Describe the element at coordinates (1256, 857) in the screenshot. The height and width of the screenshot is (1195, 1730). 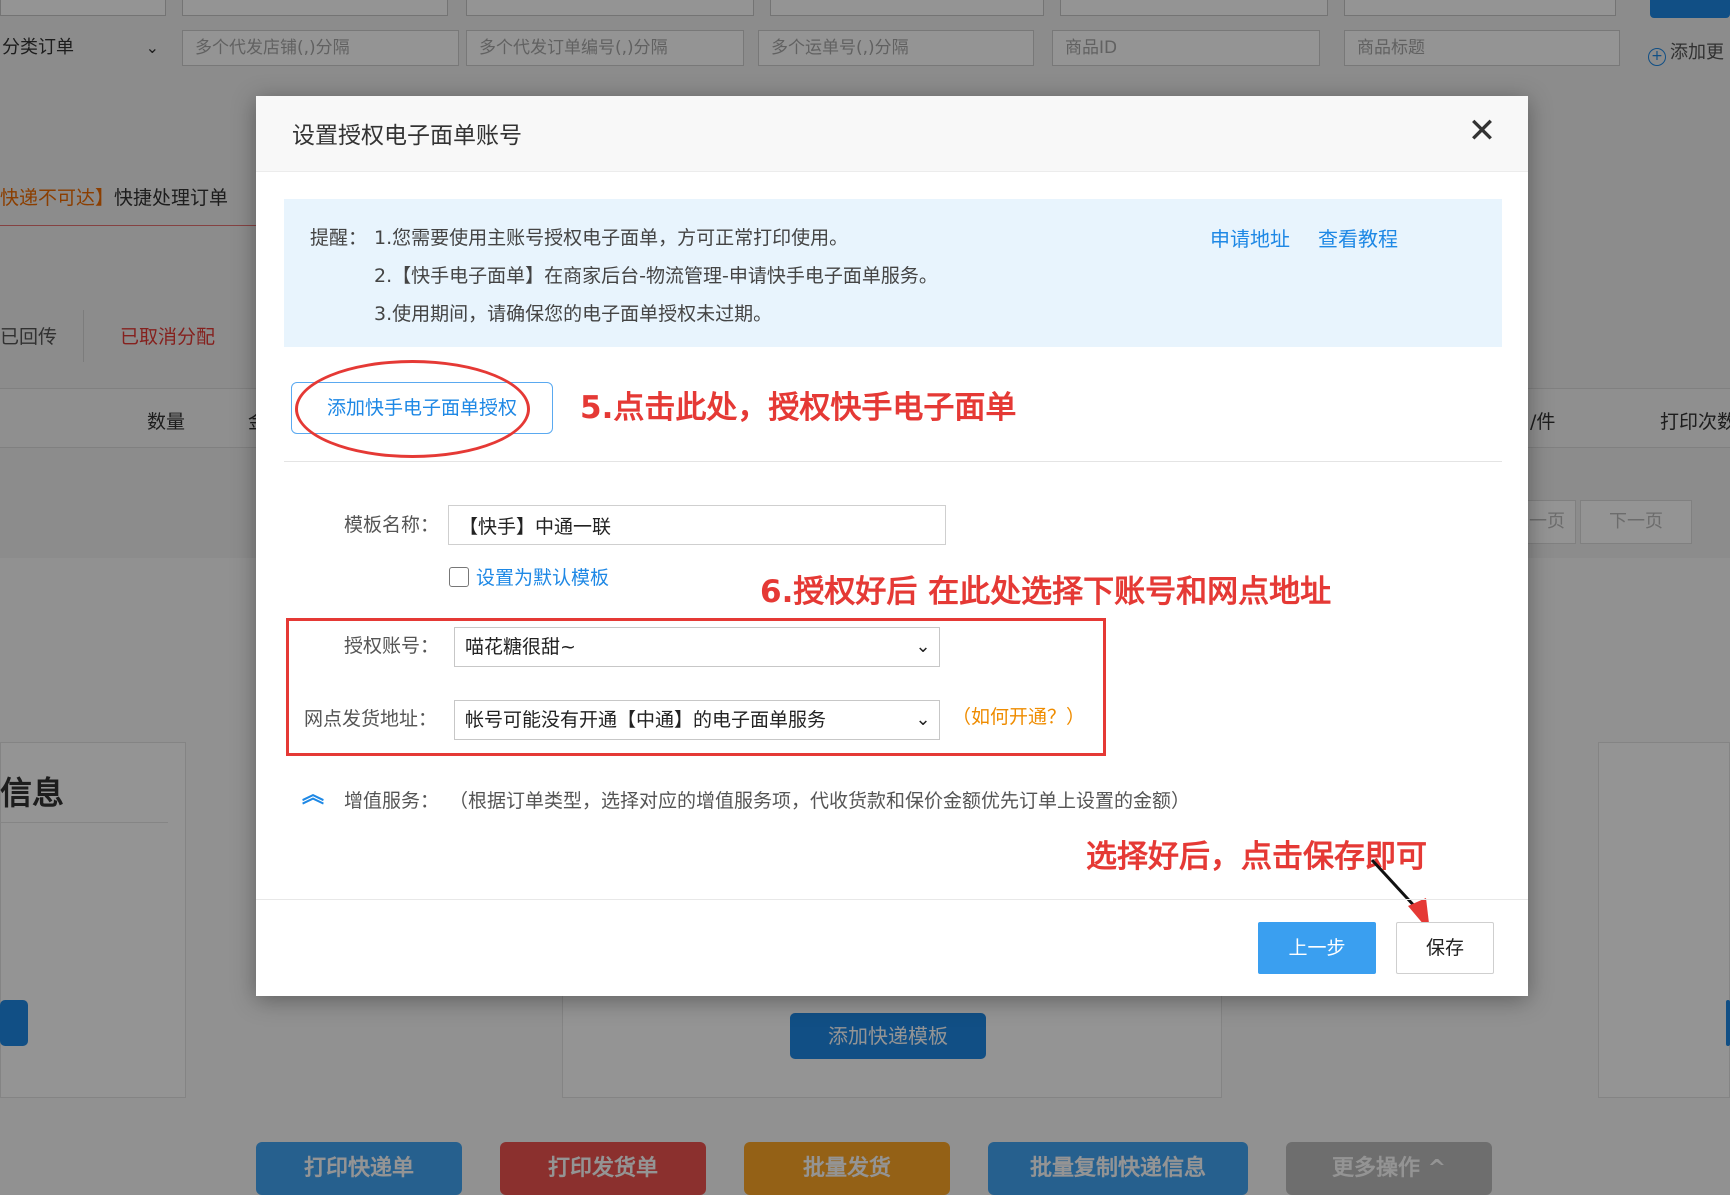
I see `annotation-save-hint: 选择好后，点击保存即可` at that location.